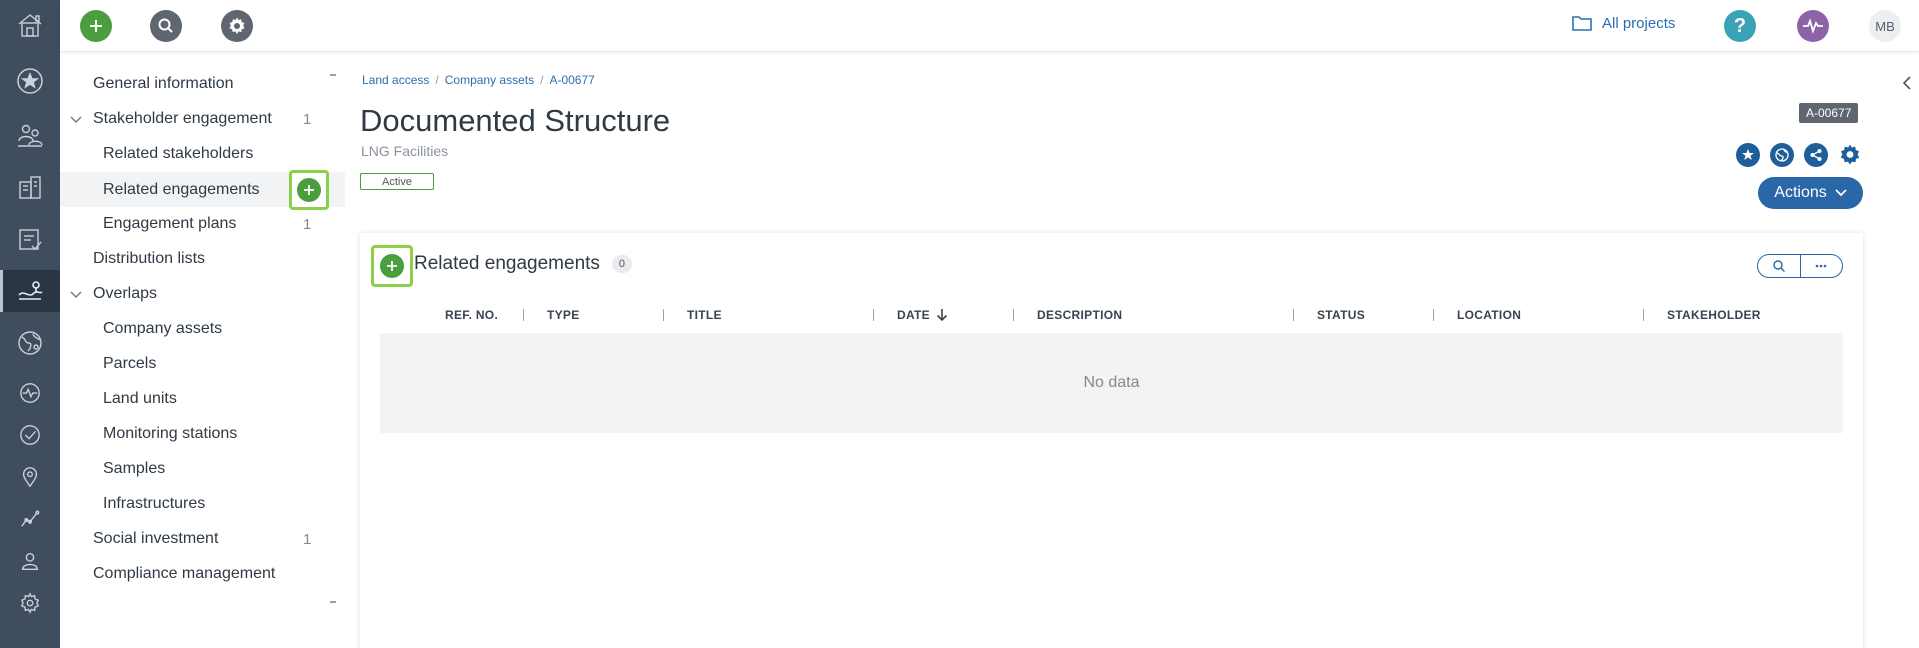 The width and height of the screenshot is (1919, 648). I want to click on avatar-initials: MB, so click(1885, 26).